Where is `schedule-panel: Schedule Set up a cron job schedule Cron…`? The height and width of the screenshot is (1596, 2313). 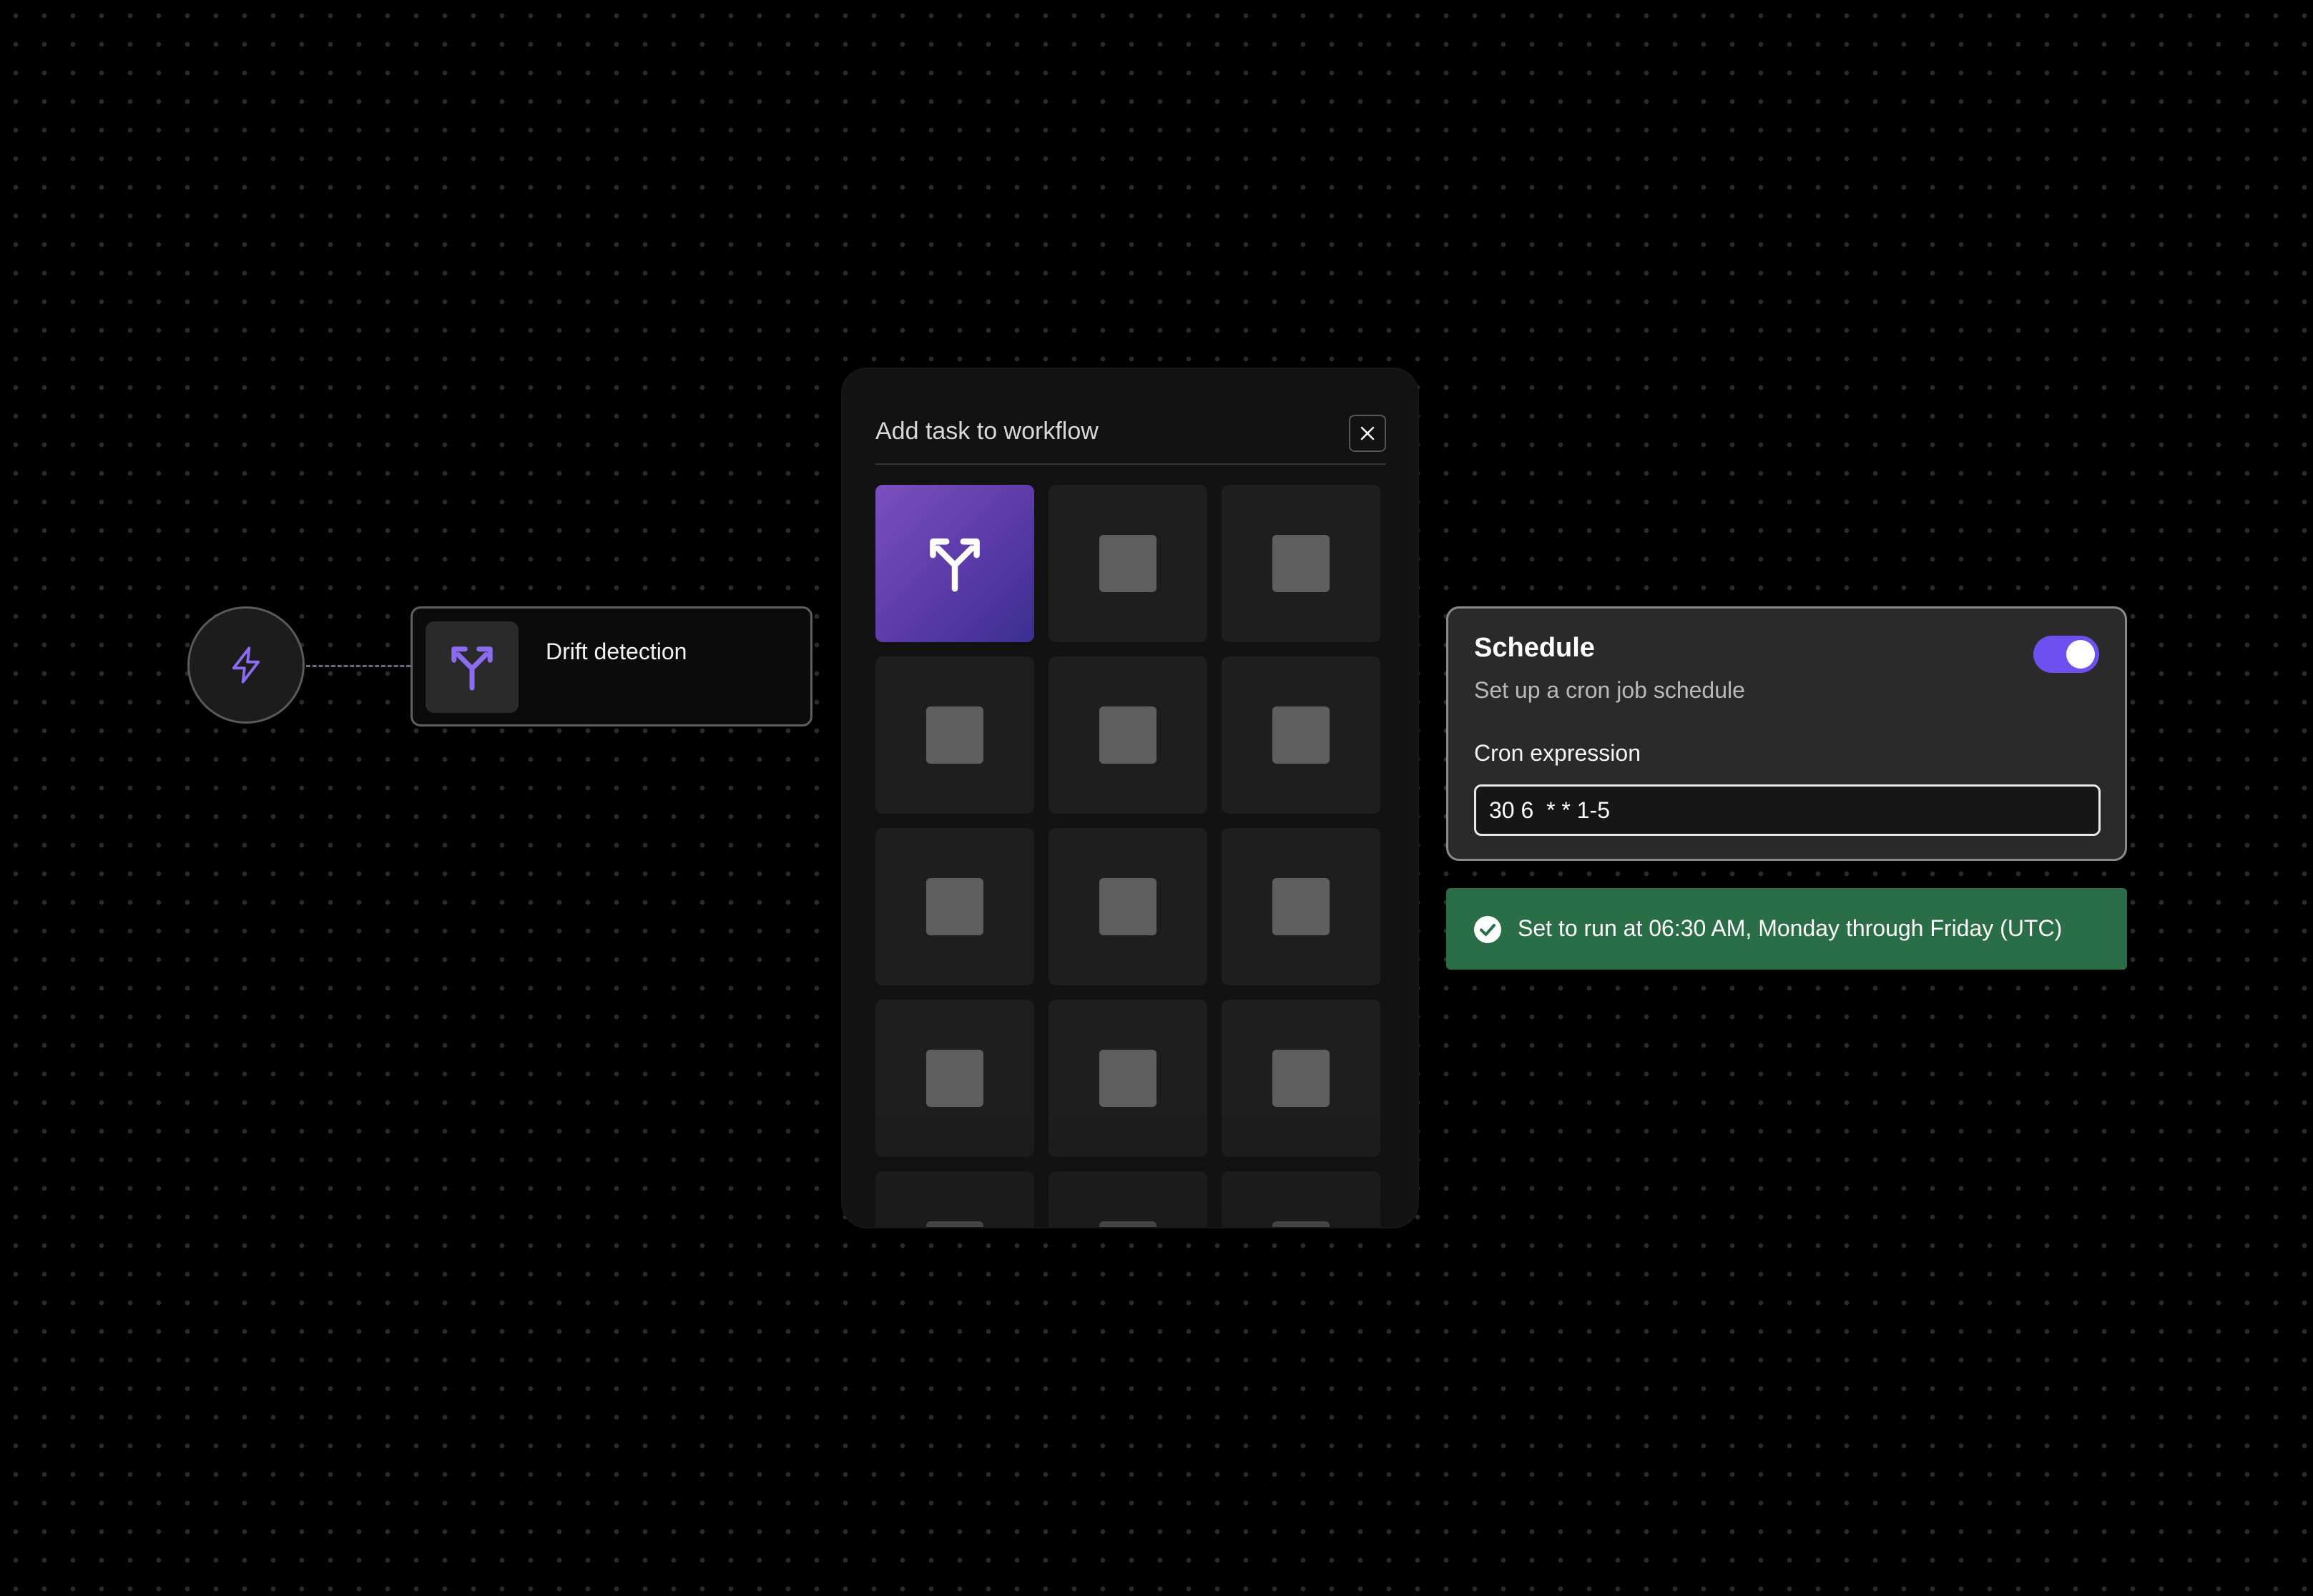
schedule-panel: Schedule Set up a cron job schedule Cron… is located at coordinates (1786, 733).